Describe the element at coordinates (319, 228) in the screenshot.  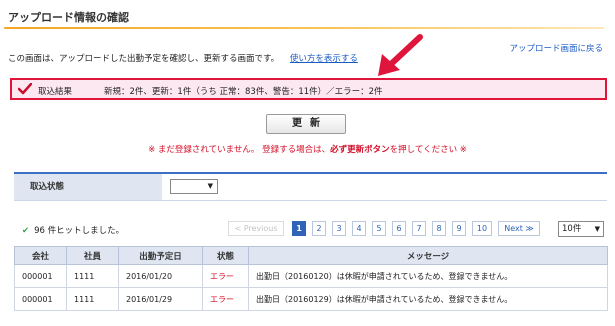
I see `pager-page-2: 2` at that location.